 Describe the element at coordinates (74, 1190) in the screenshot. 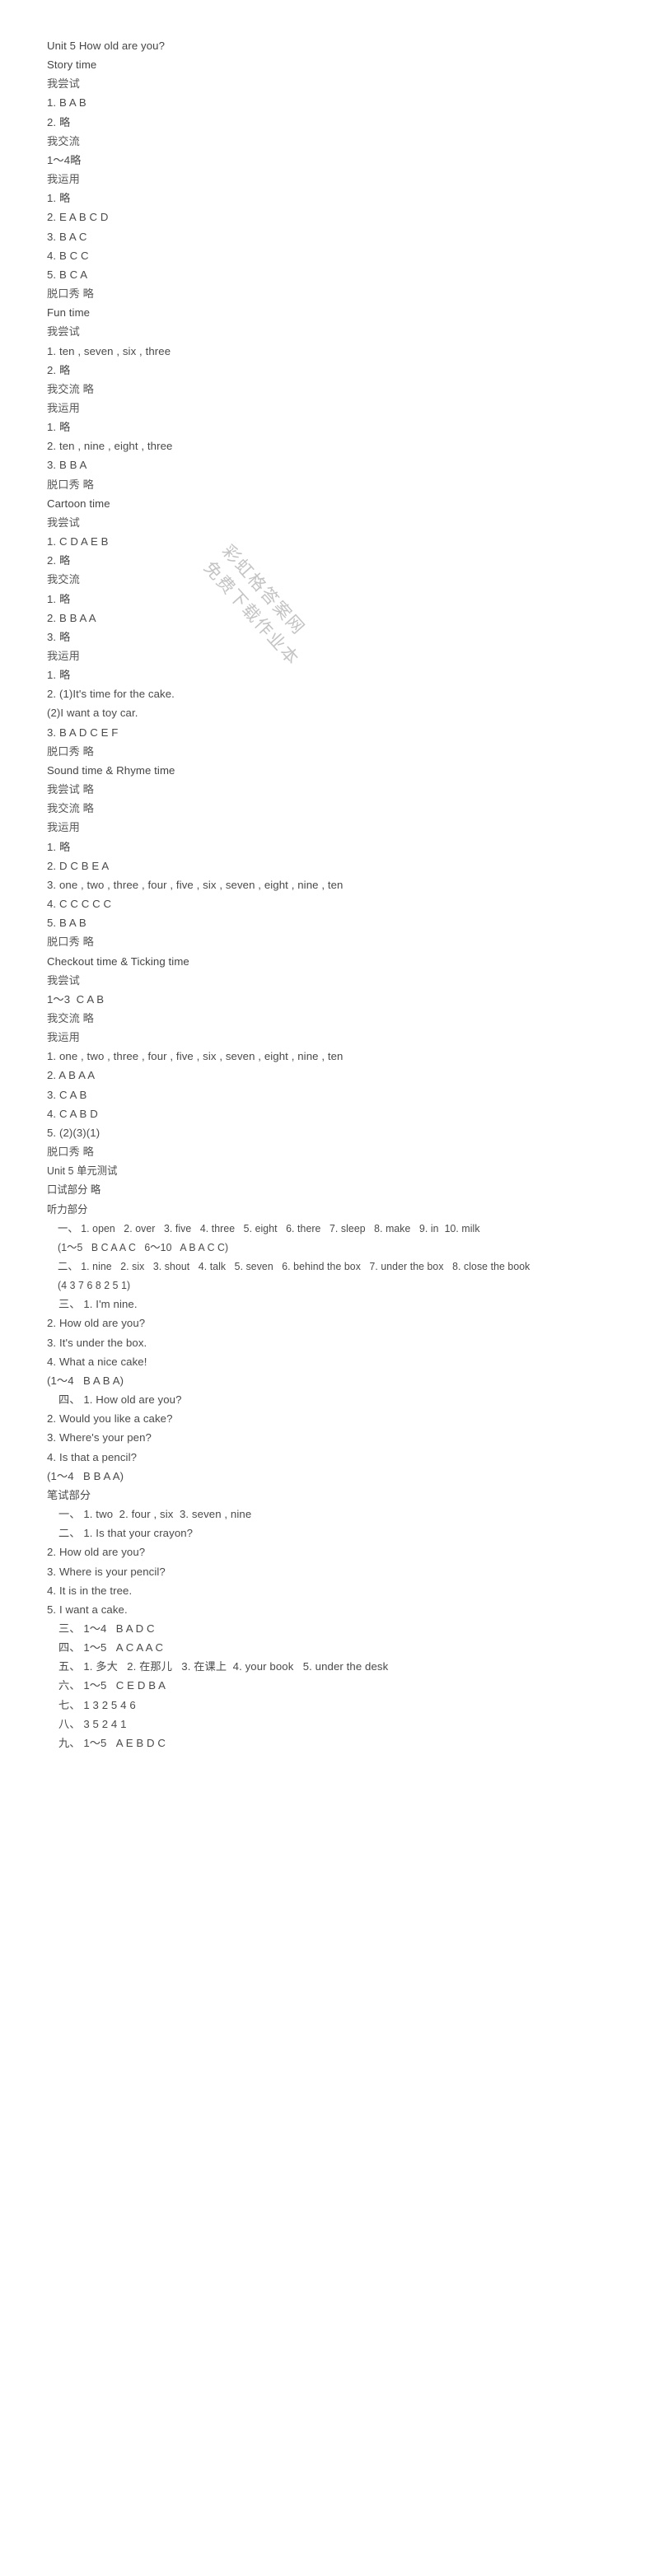

I see `answer-line: 口试部分 略` at that location.